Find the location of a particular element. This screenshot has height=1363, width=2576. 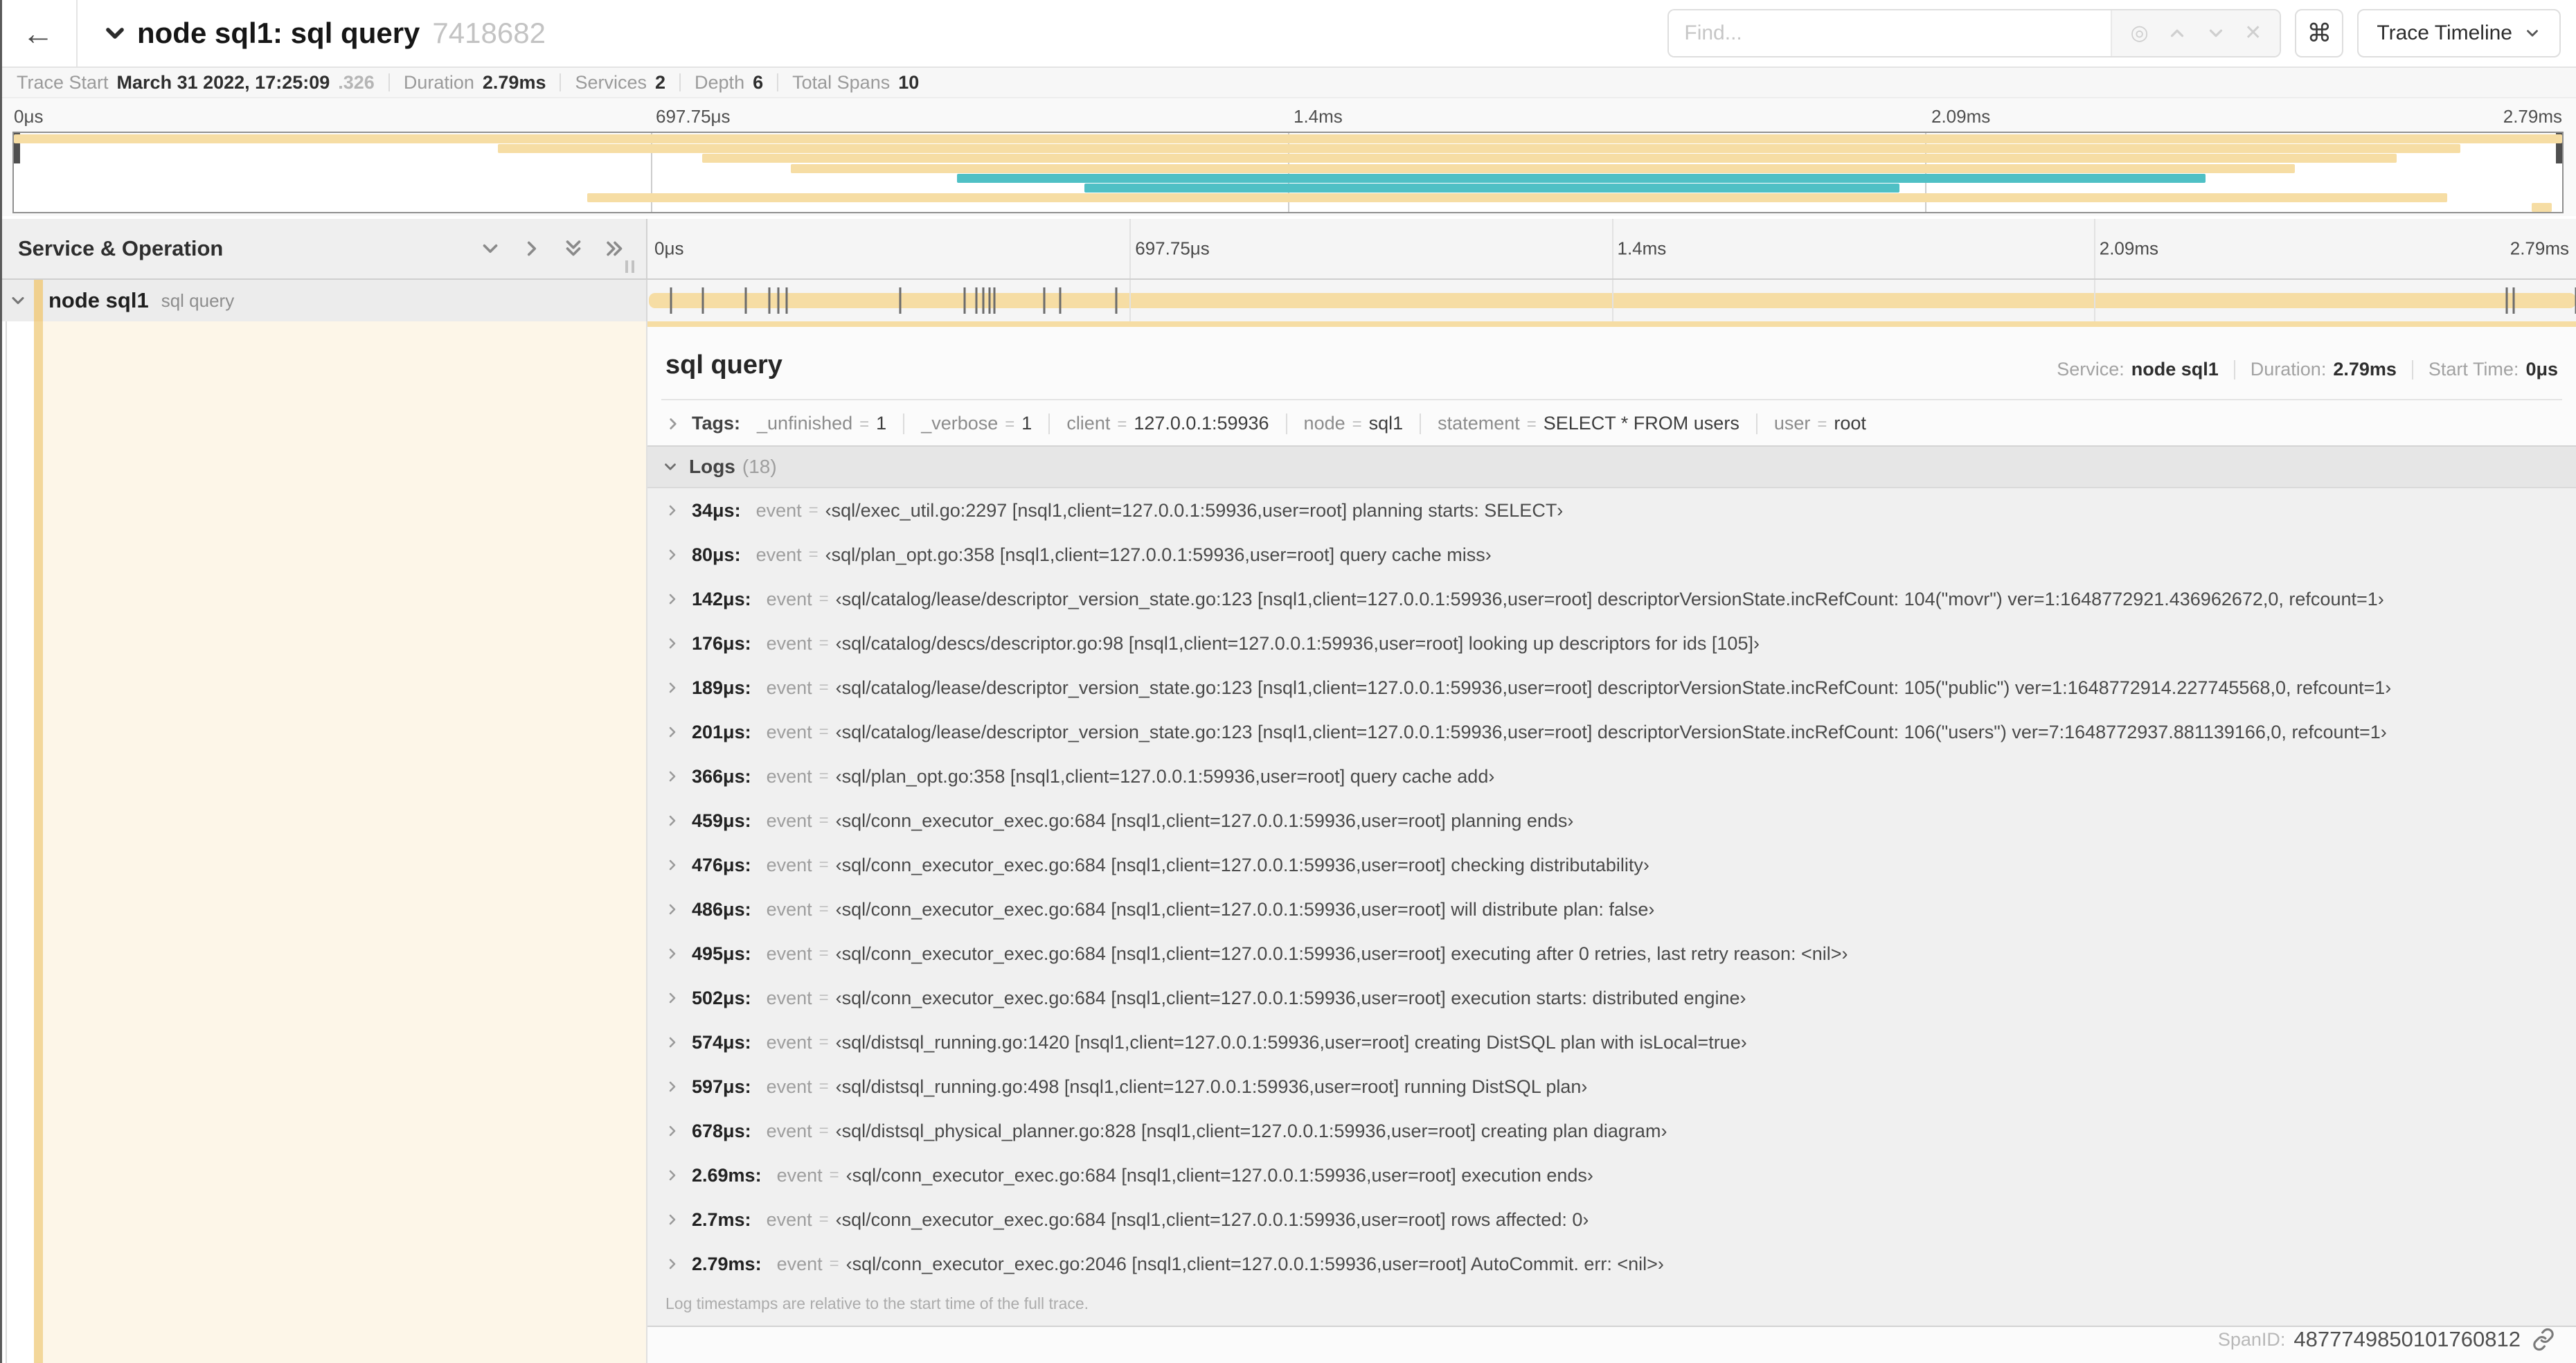

expand-all-double-chevron-right-icon is located at coordinates (615, 248).